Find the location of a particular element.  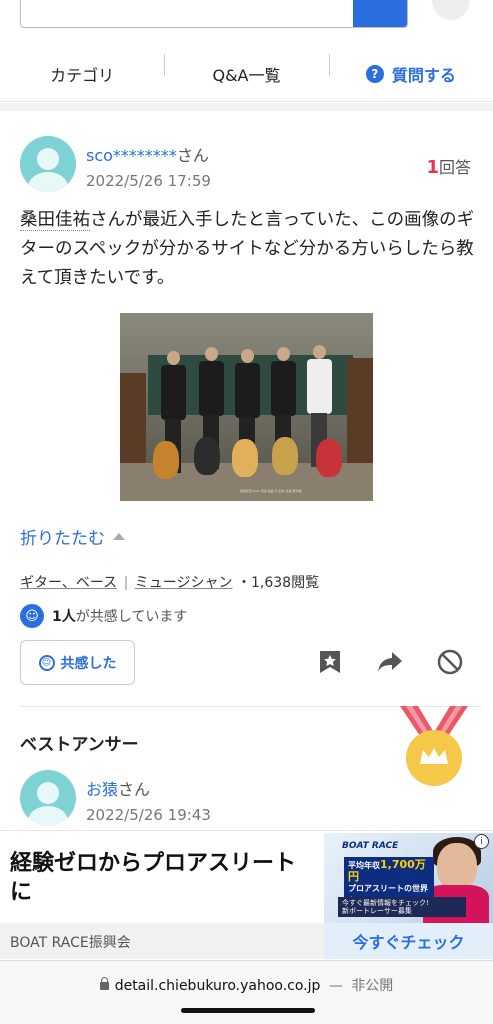

top-search-area is located at coordinates (246, 21).